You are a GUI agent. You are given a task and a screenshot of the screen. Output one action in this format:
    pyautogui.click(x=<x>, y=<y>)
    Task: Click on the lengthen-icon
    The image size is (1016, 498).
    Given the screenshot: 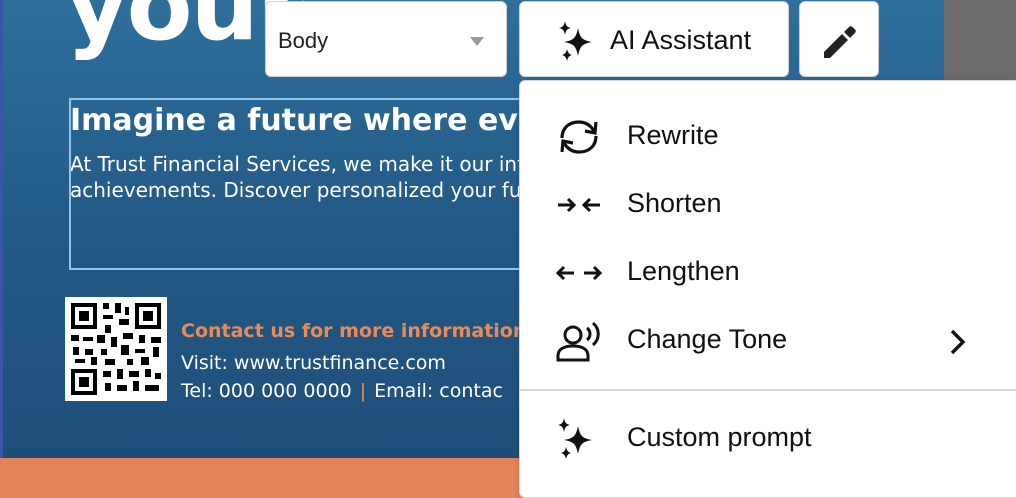 What is the action you would take?
    pyautogui.click(x=579, y=273)
    